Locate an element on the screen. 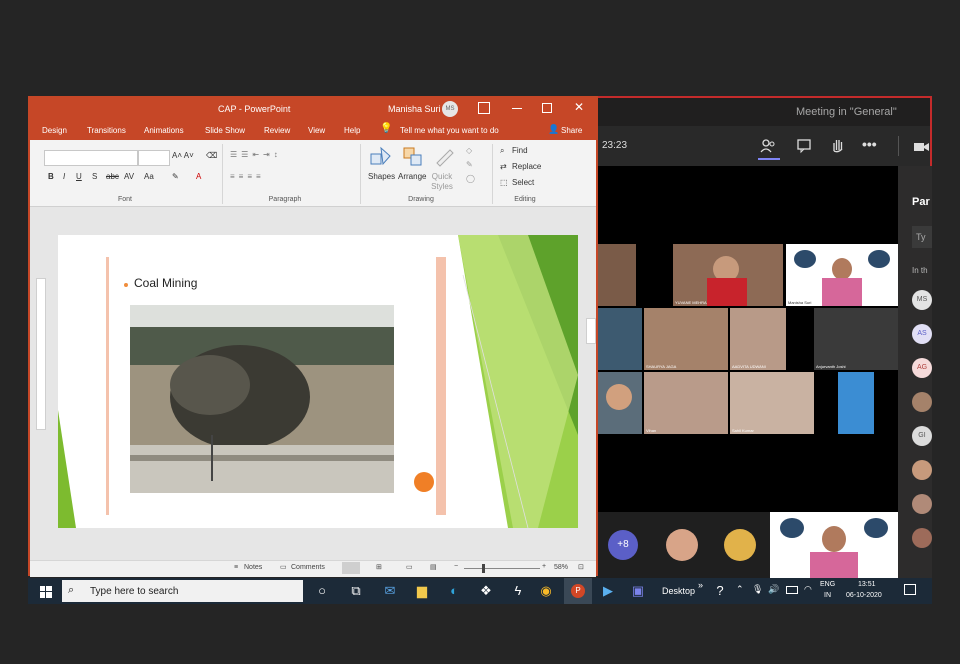 The width and height of the screenshot is (960, 664). more-options-icon: ••• is located at coordinates (869, 144).